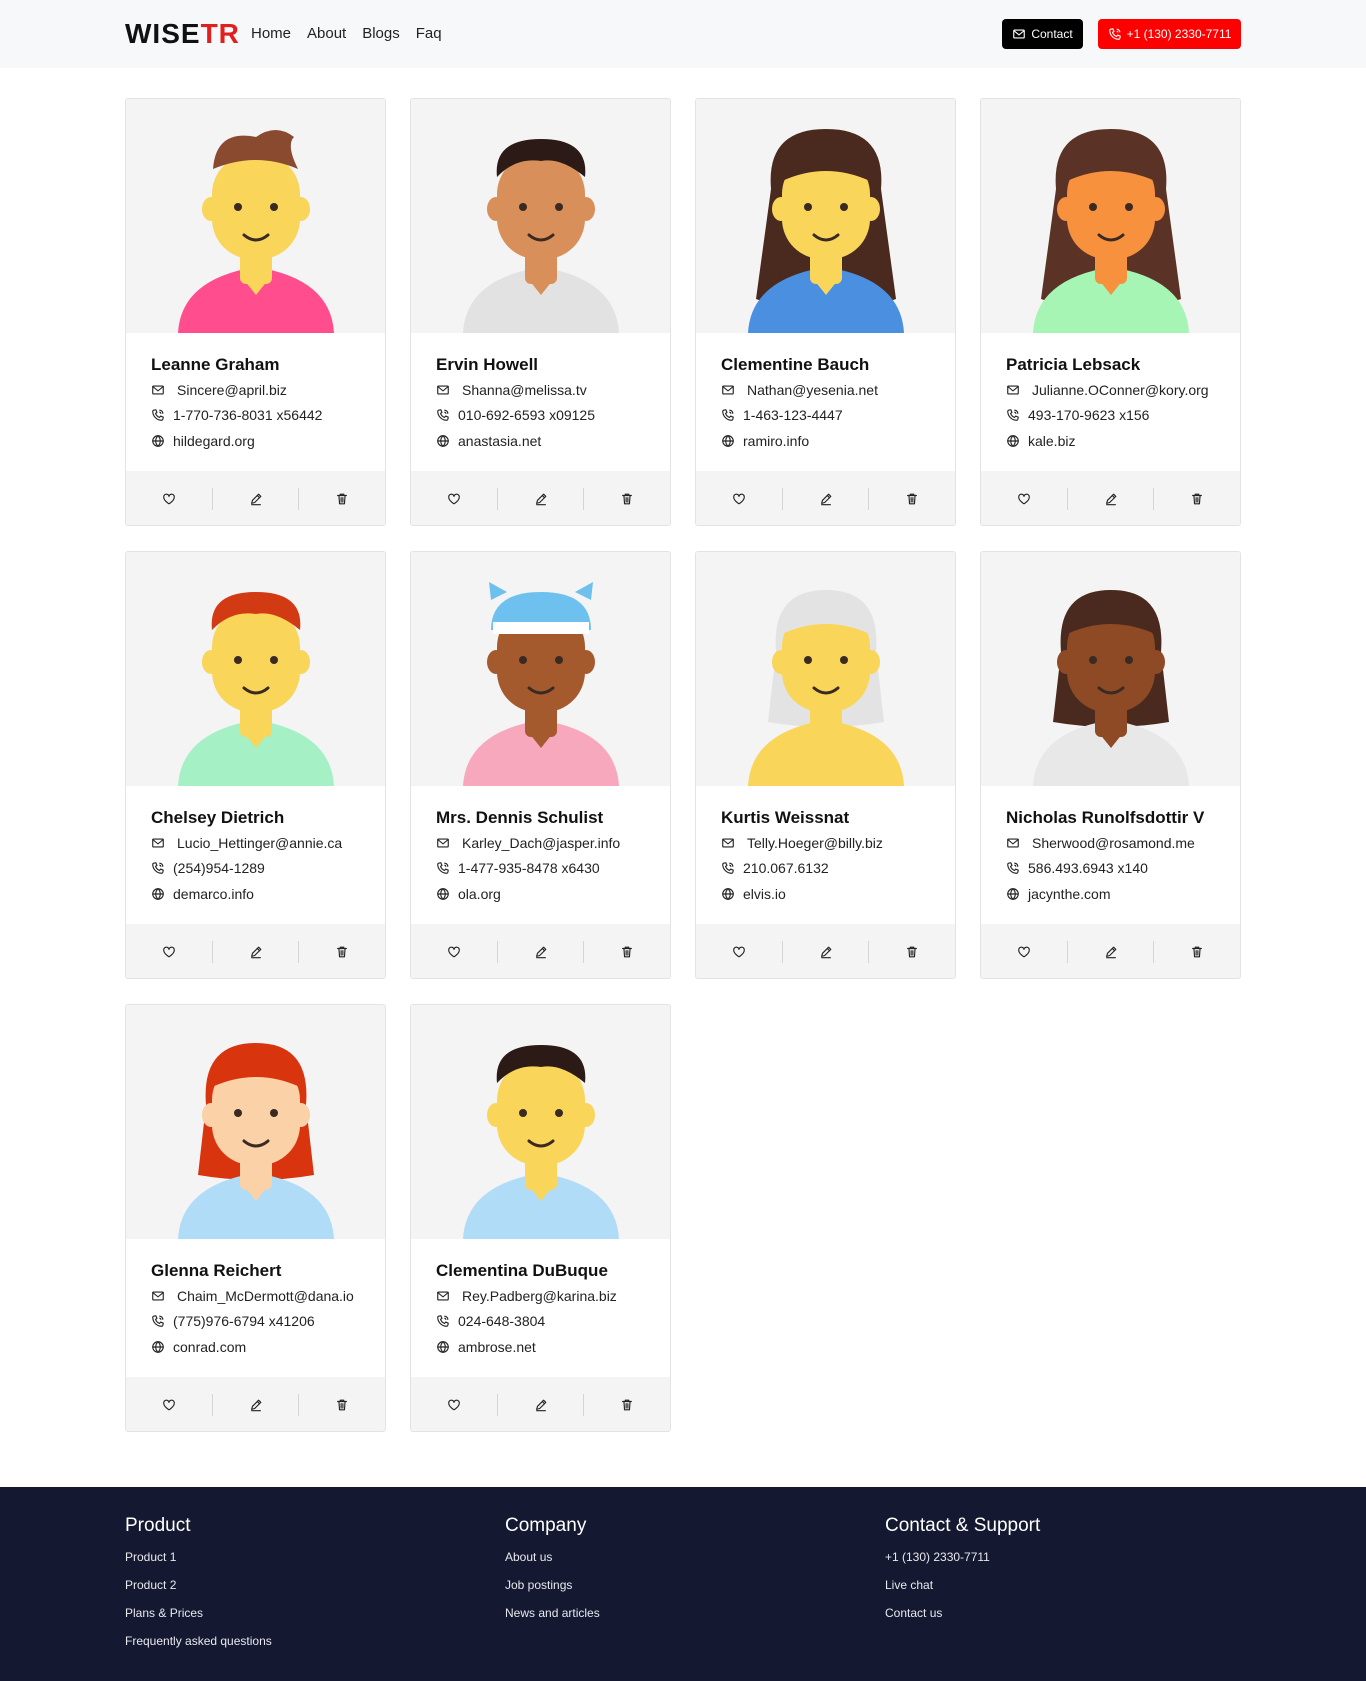  I want to click on heart-icon, so click(454, 498).